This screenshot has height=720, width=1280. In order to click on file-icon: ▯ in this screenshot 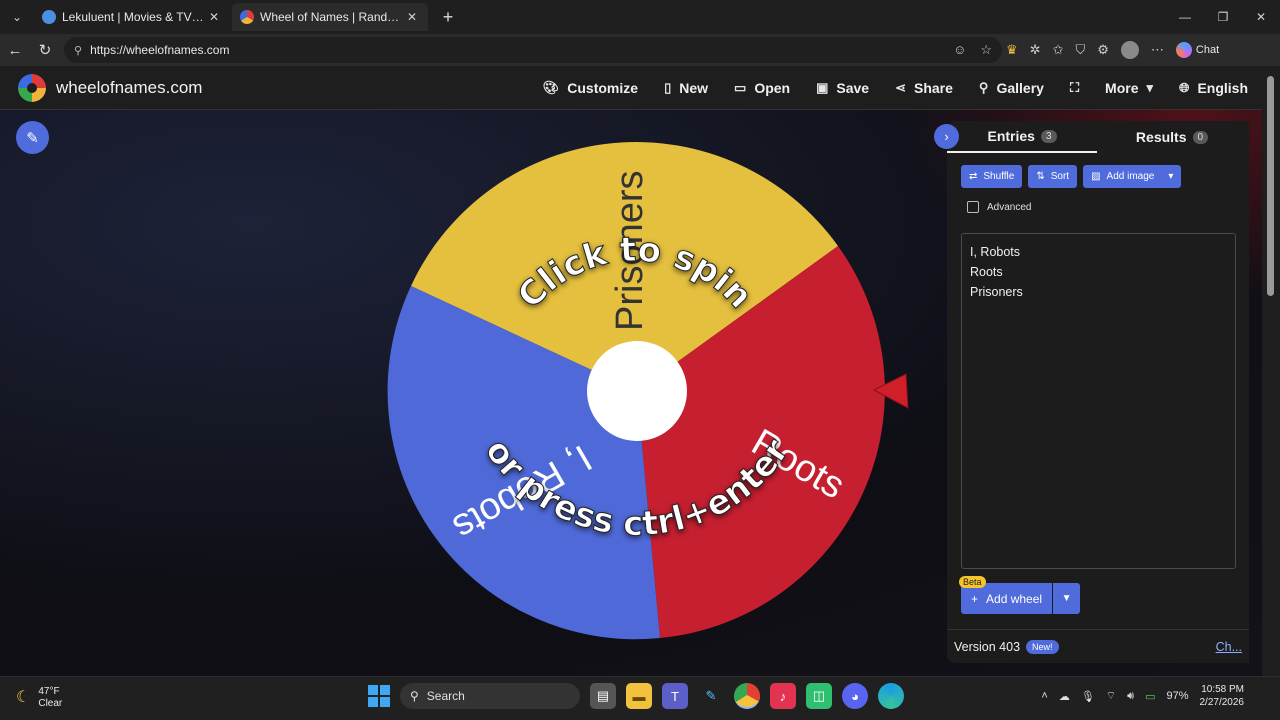, I will do `click(668, 87)`.